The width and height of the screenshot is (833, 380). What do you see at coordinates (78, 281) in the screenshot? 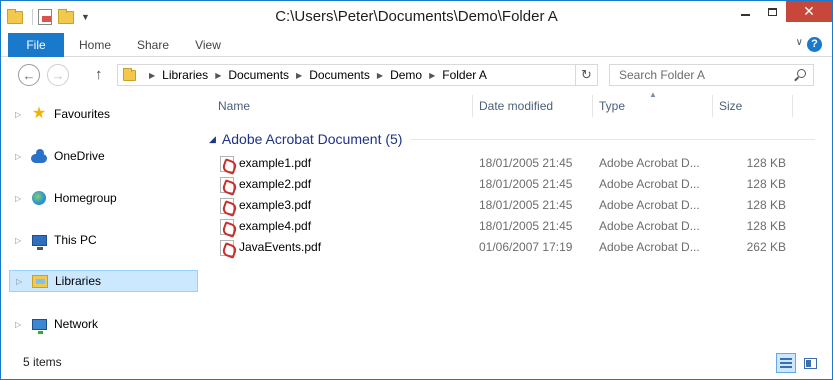
I see `sidebar-item-label: Libraries` at bounding box center [78, 281].